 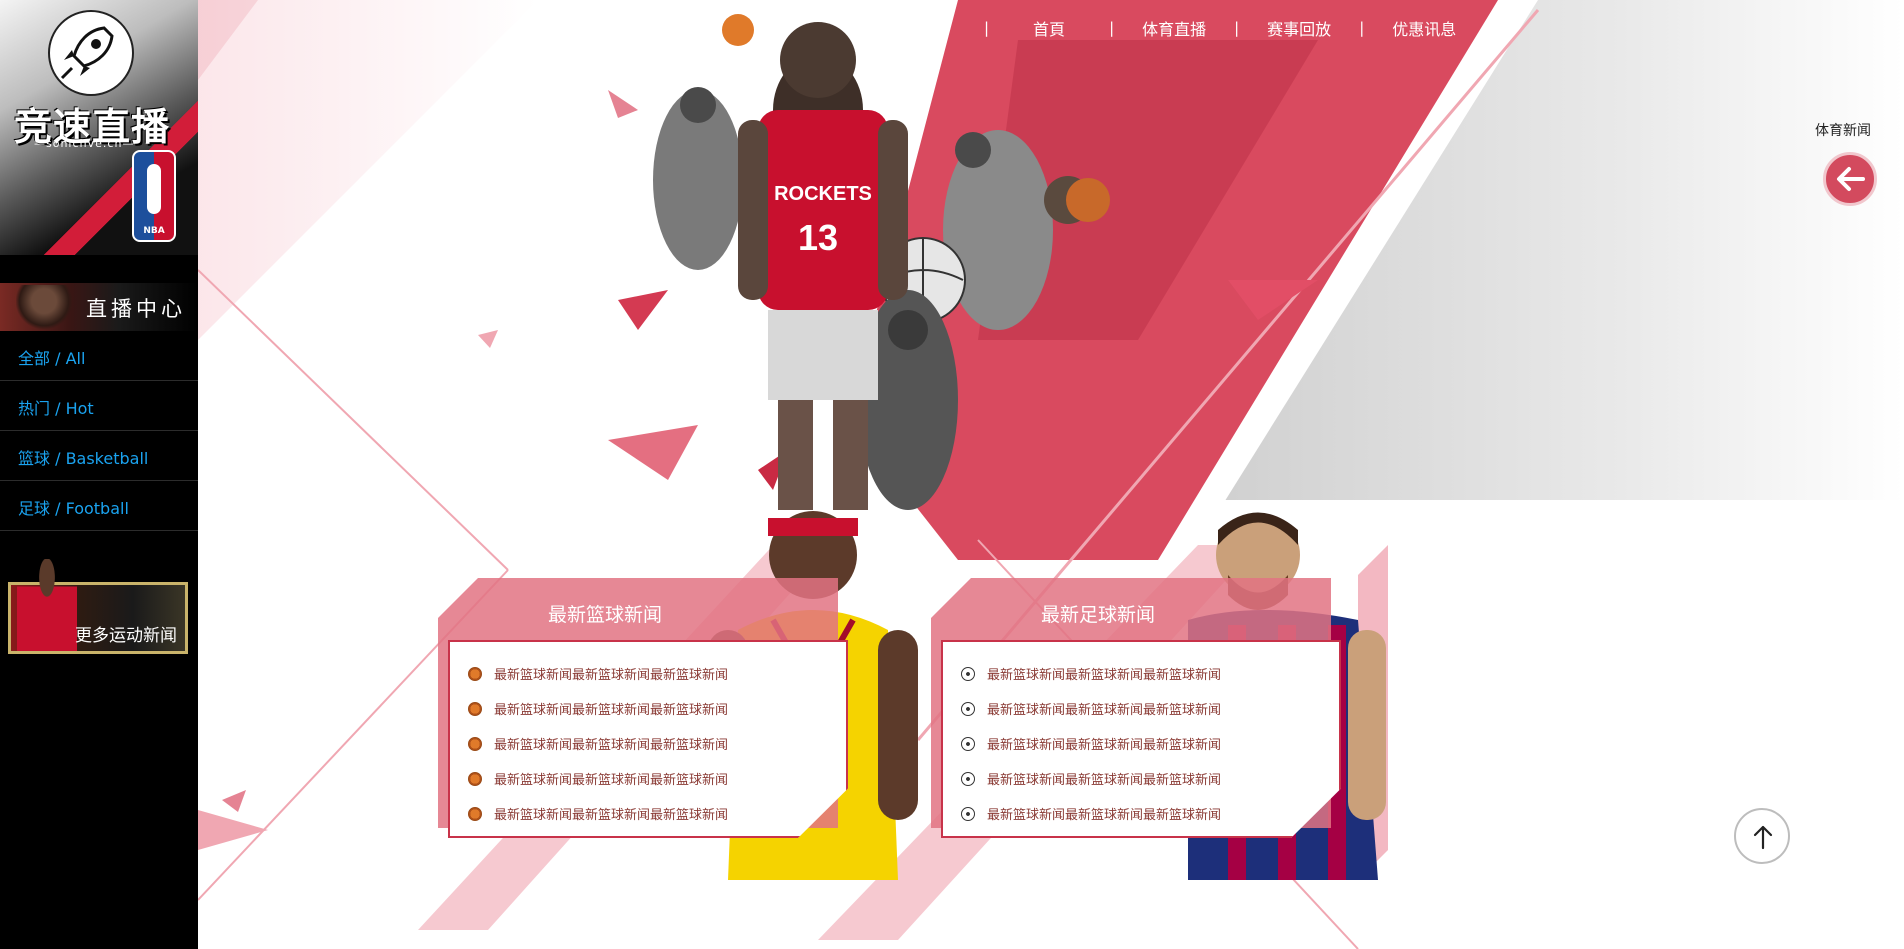 What do you see at coordinates (1098, 615) in the screenshot?
I see `football-news-title: 最新足球新闻` at bounding box center [1098, 615].